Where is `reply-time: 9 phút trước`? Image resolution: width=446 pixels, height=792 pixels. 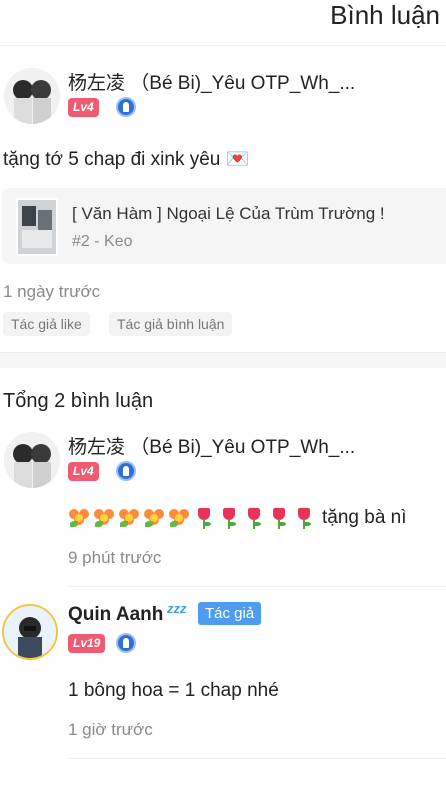 reply-time: 9 phút trước is located at coordinates (115, 557).